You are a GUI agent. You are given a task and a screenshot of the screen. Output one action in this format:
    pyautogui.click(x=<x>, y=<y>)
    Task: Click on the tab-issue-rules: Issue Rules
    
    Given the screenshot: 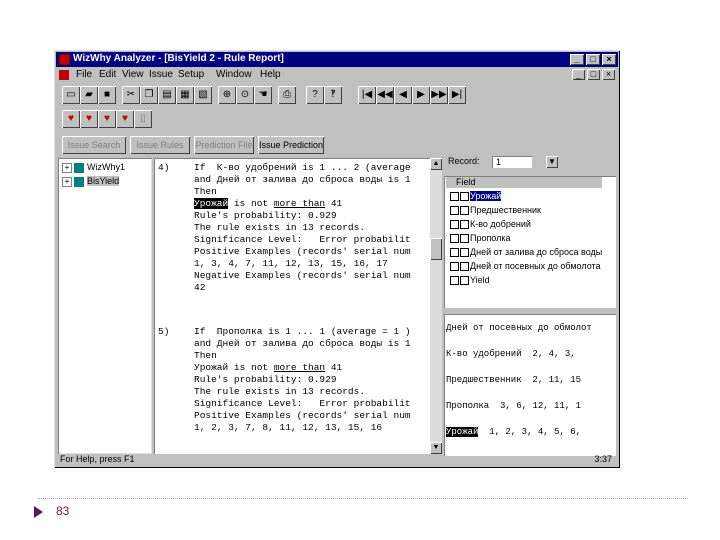 What is the action you would take?
    pyautogui.click(x=160, y=145)
    